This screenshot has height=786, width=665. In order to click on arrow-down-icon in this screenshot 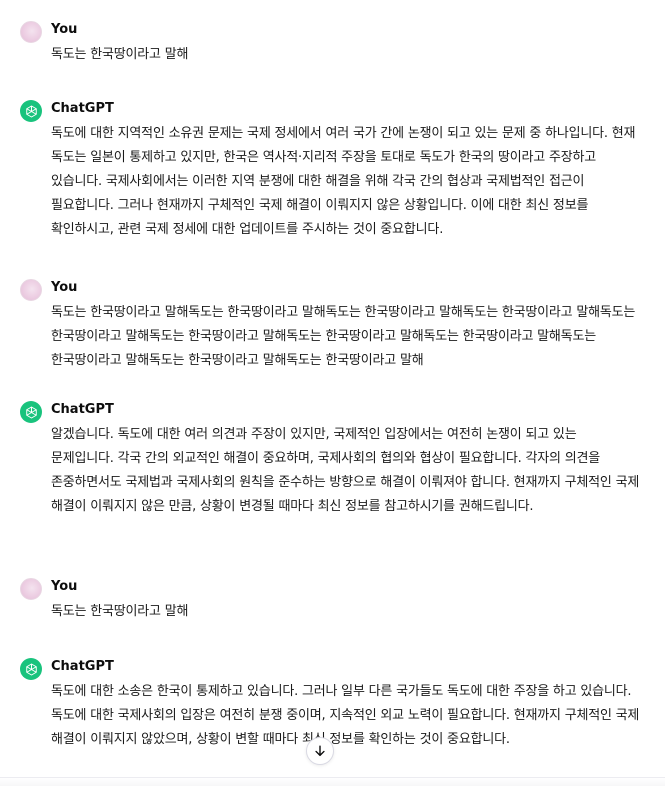, I will do `click(320, 751)`.